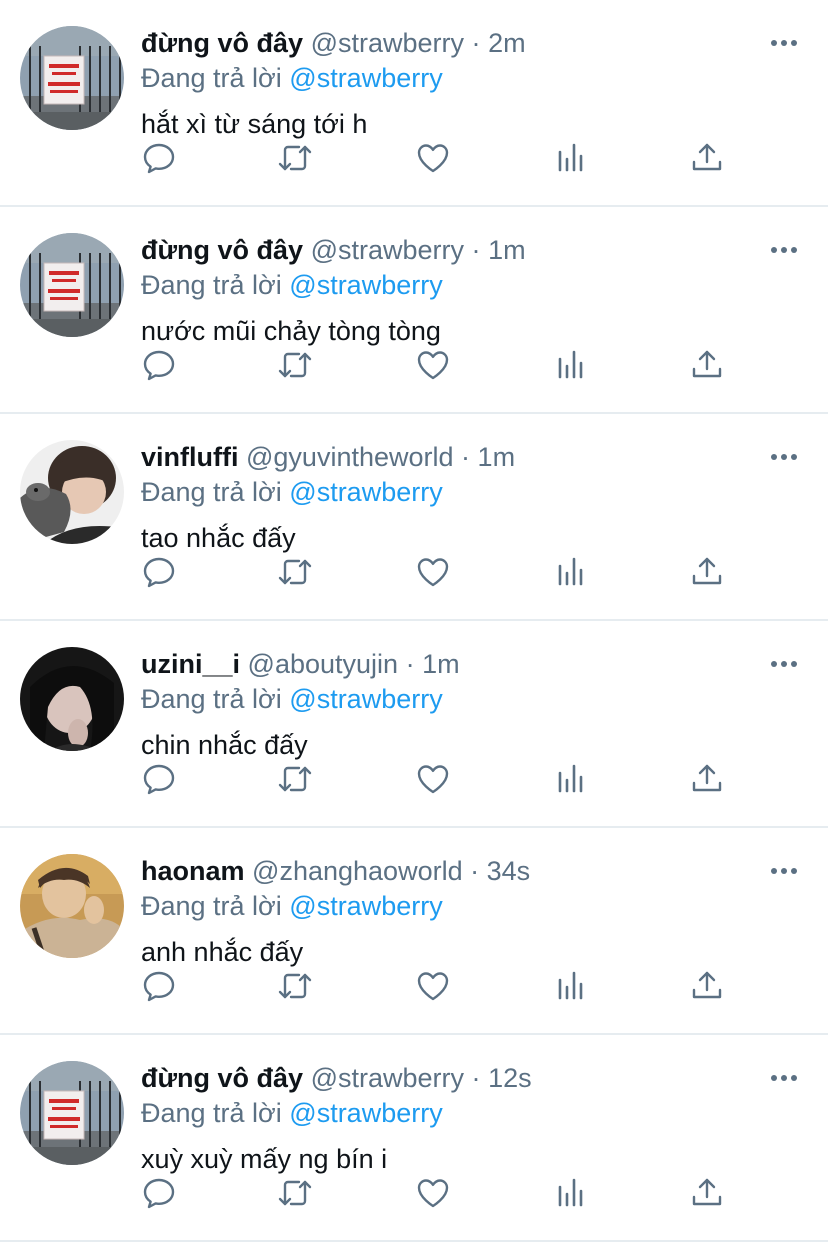  Describe the element at coordinates (357, 871) in the screenshot. I see `username: @zhanghaoworld` at that location.